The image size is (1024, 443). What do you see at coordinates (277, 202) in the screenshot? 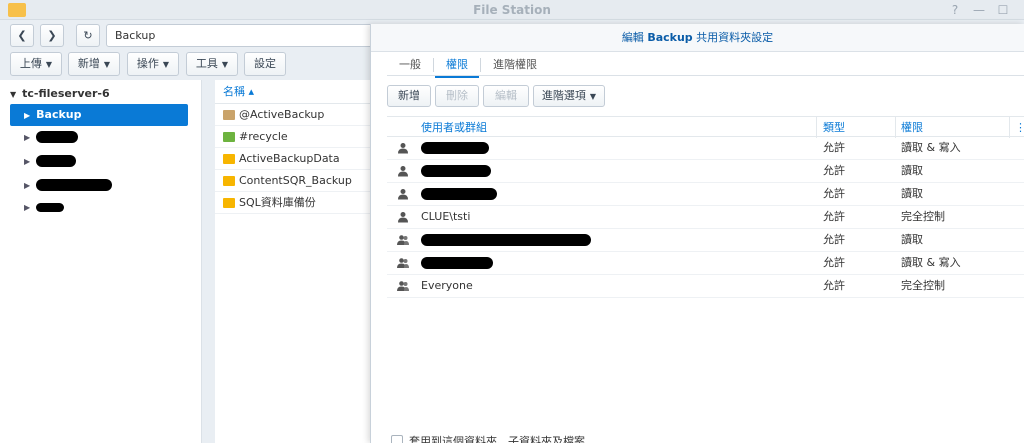
I see `file-name: SQL資料庫備份` at bounding box center [277, 202].